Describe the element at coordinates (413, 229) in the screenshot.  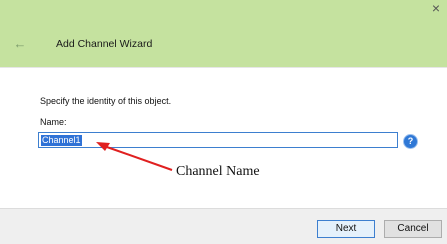
I see `cancel-button: Cancel` at that location.